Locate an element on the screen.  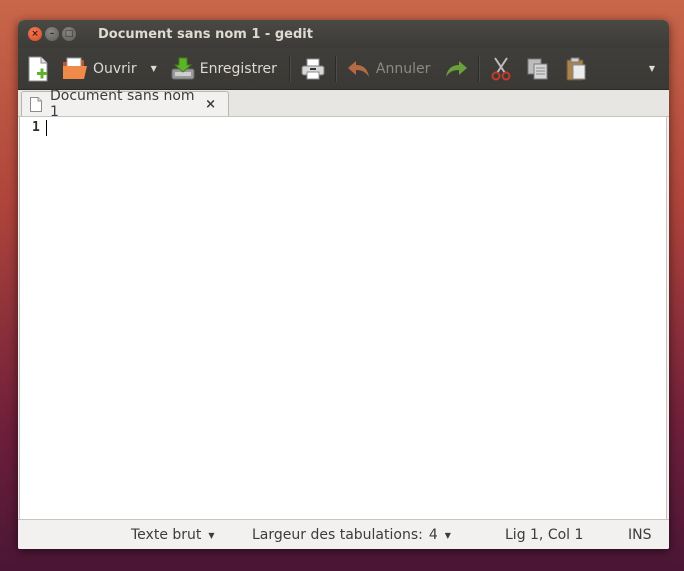
scissors-icon is located at coordinates (501, 68).